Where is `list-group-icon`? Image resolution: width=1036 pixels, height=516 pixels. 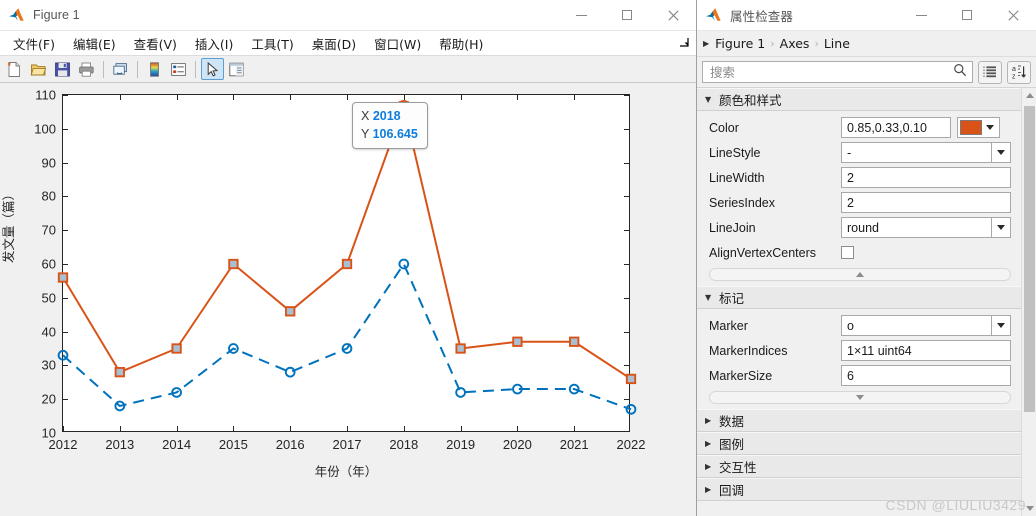 list-group-icon is located at coordinates (989, 72).